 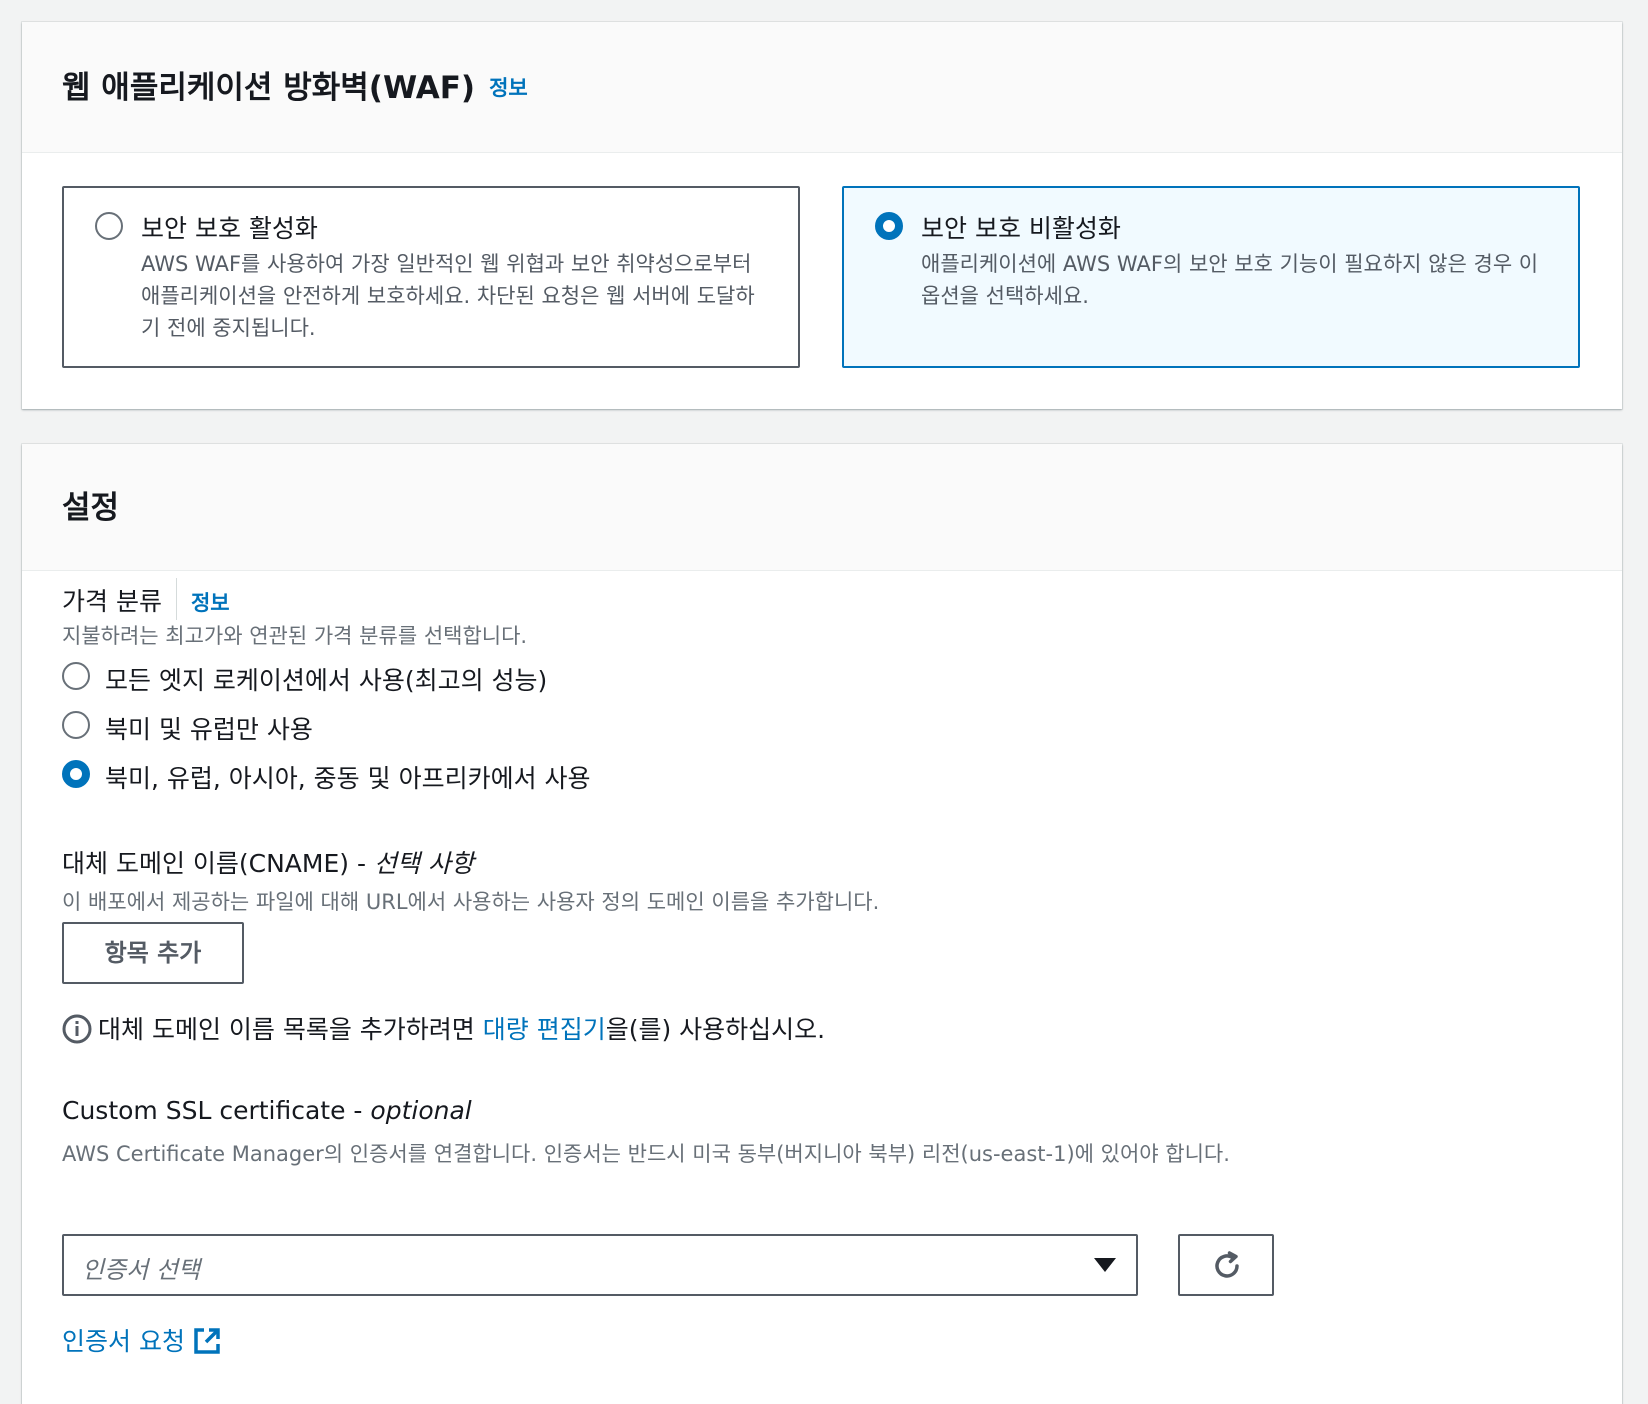 I want to click on radio-enable-protection, so click(x=109, y=226).